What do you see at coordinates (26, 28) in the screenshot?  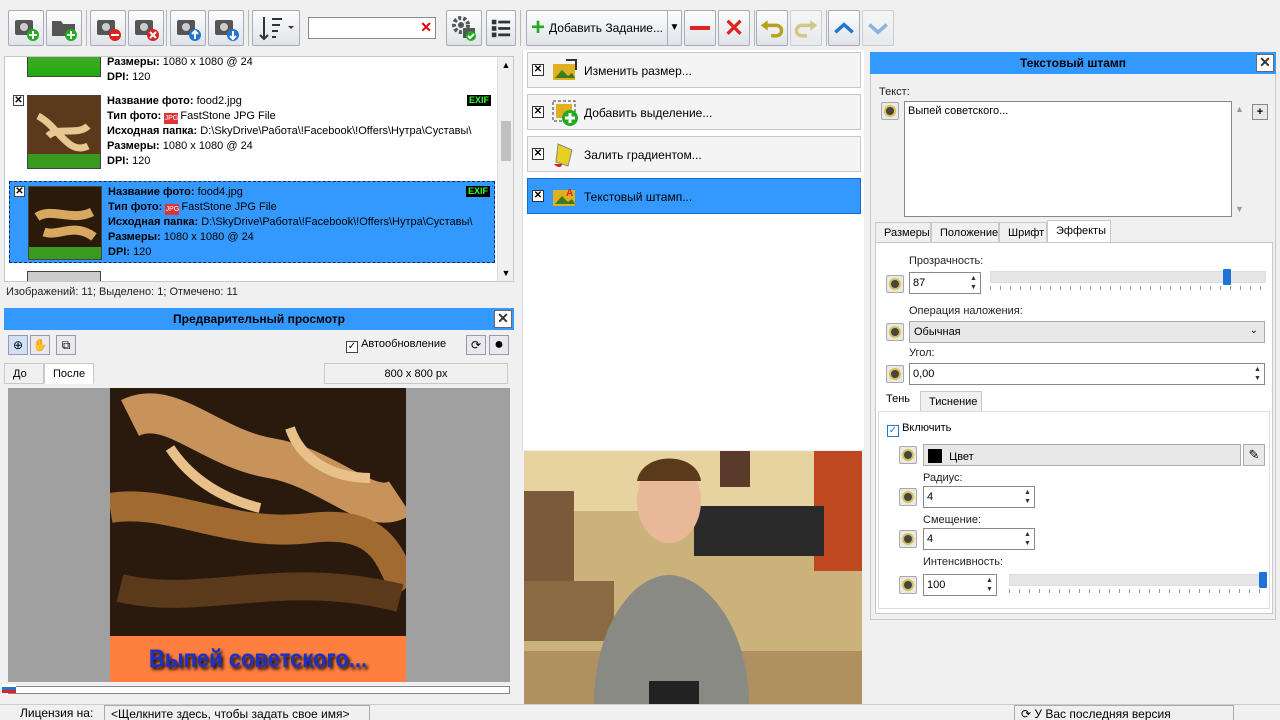 I see `add-files-button` at bounding box center [26, 28].